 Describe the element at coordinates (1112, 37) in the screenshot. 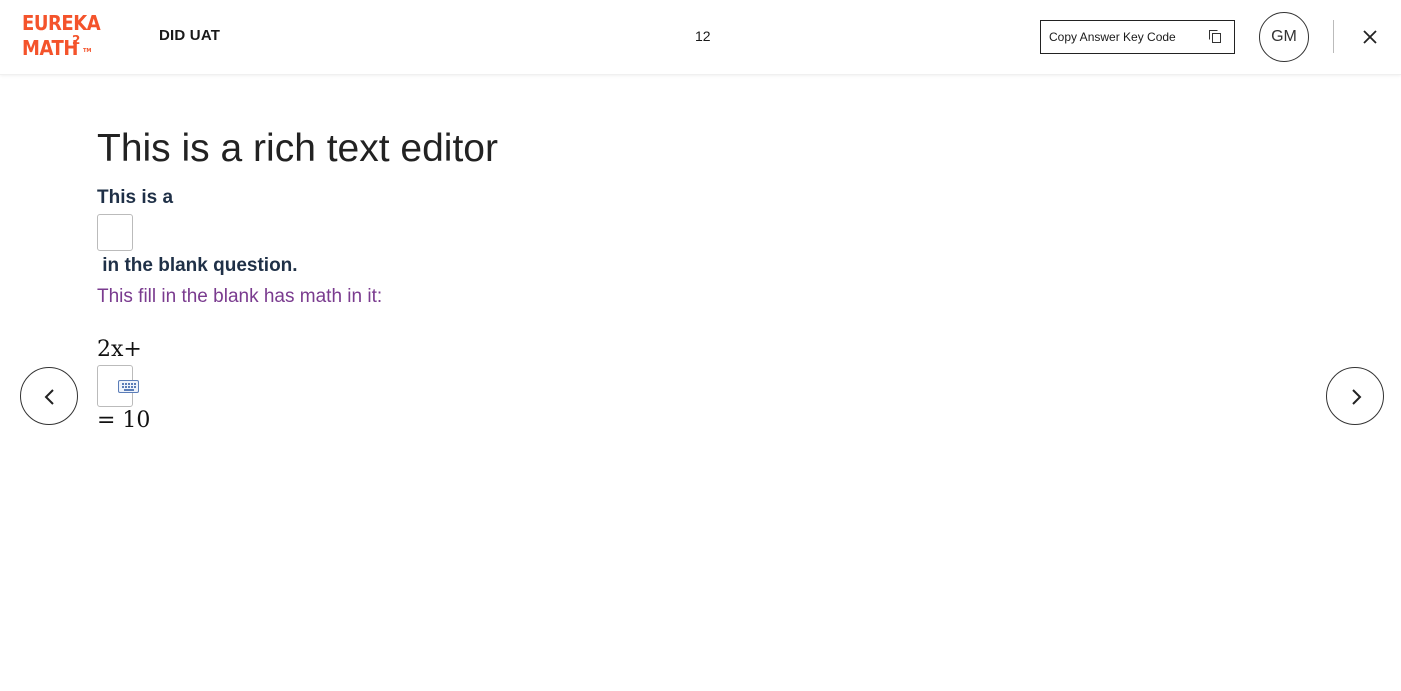

I see `copy-answer-key-label: Copy Answer Key Code` at that location.